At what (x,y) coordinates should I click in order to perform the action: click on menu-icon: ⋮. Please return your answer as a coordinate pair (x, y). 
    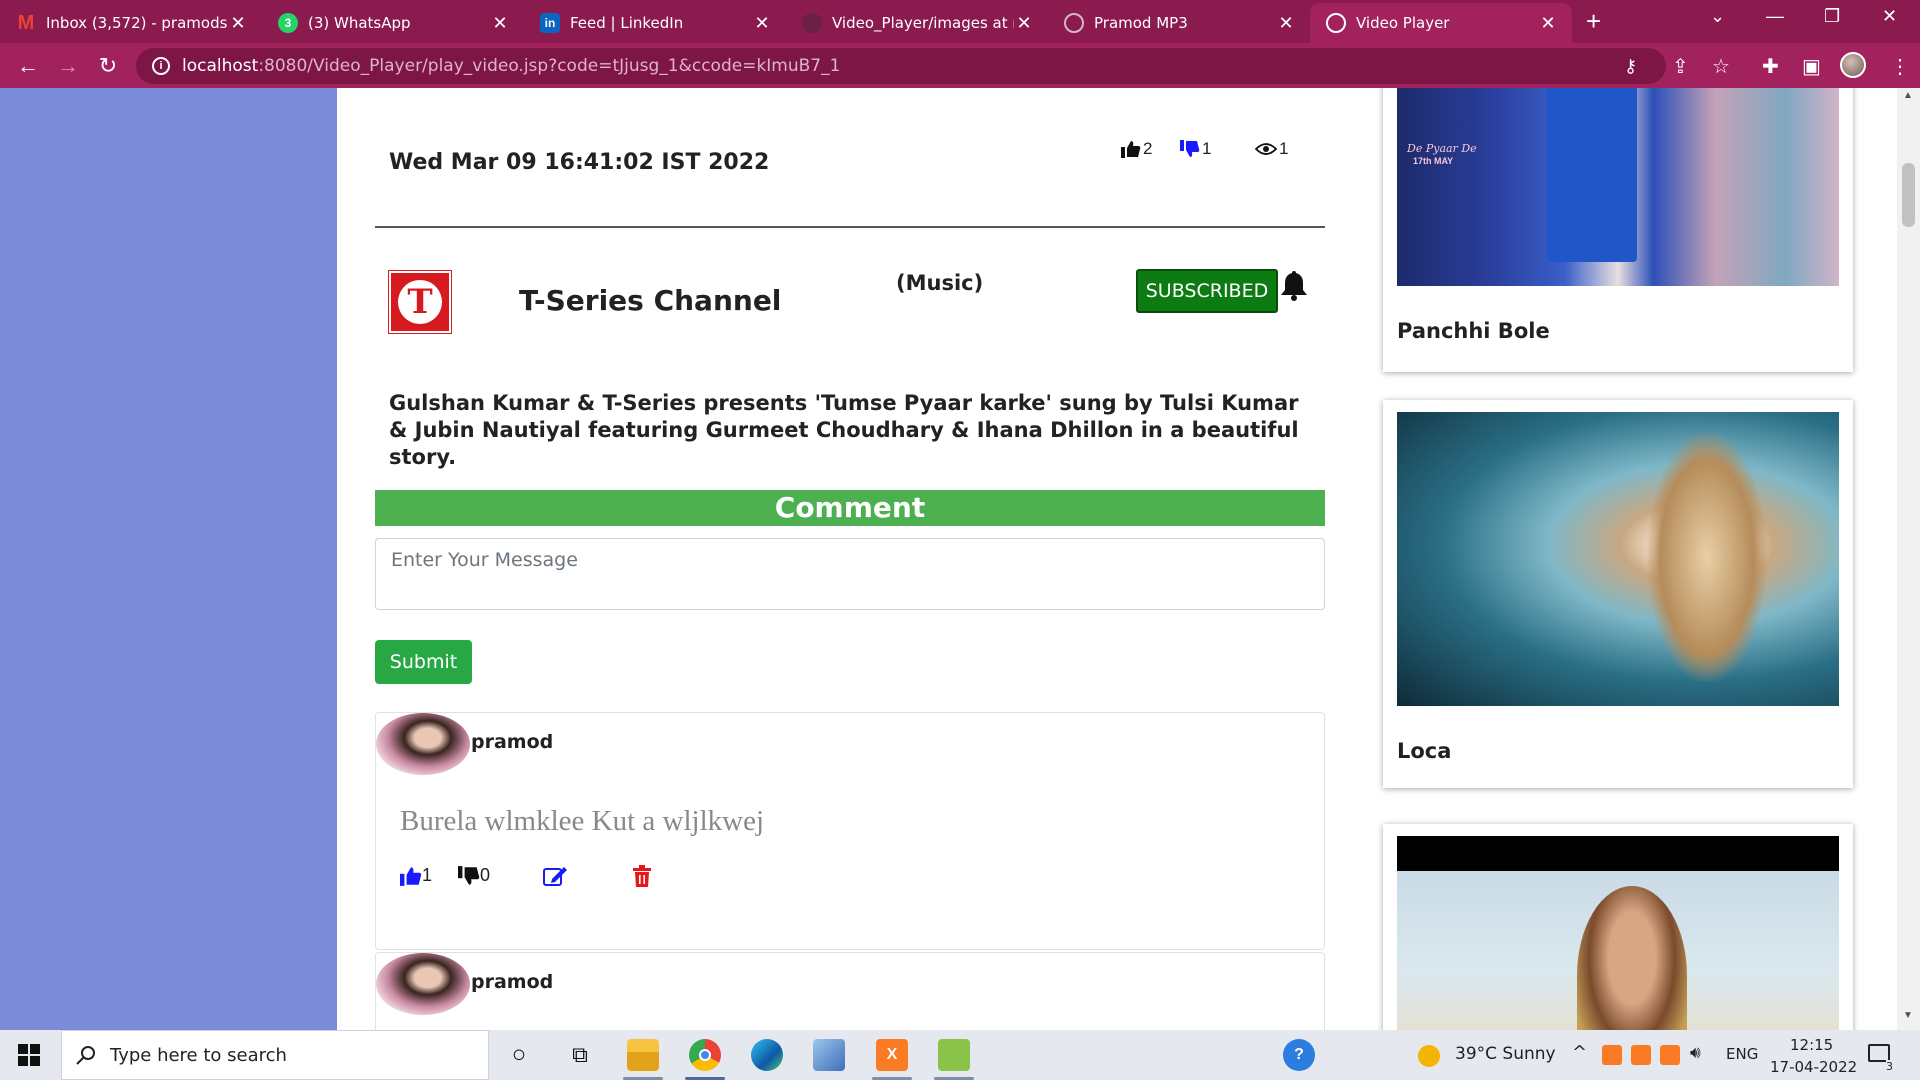
    Looking at the image, I should click on (1900, 66).